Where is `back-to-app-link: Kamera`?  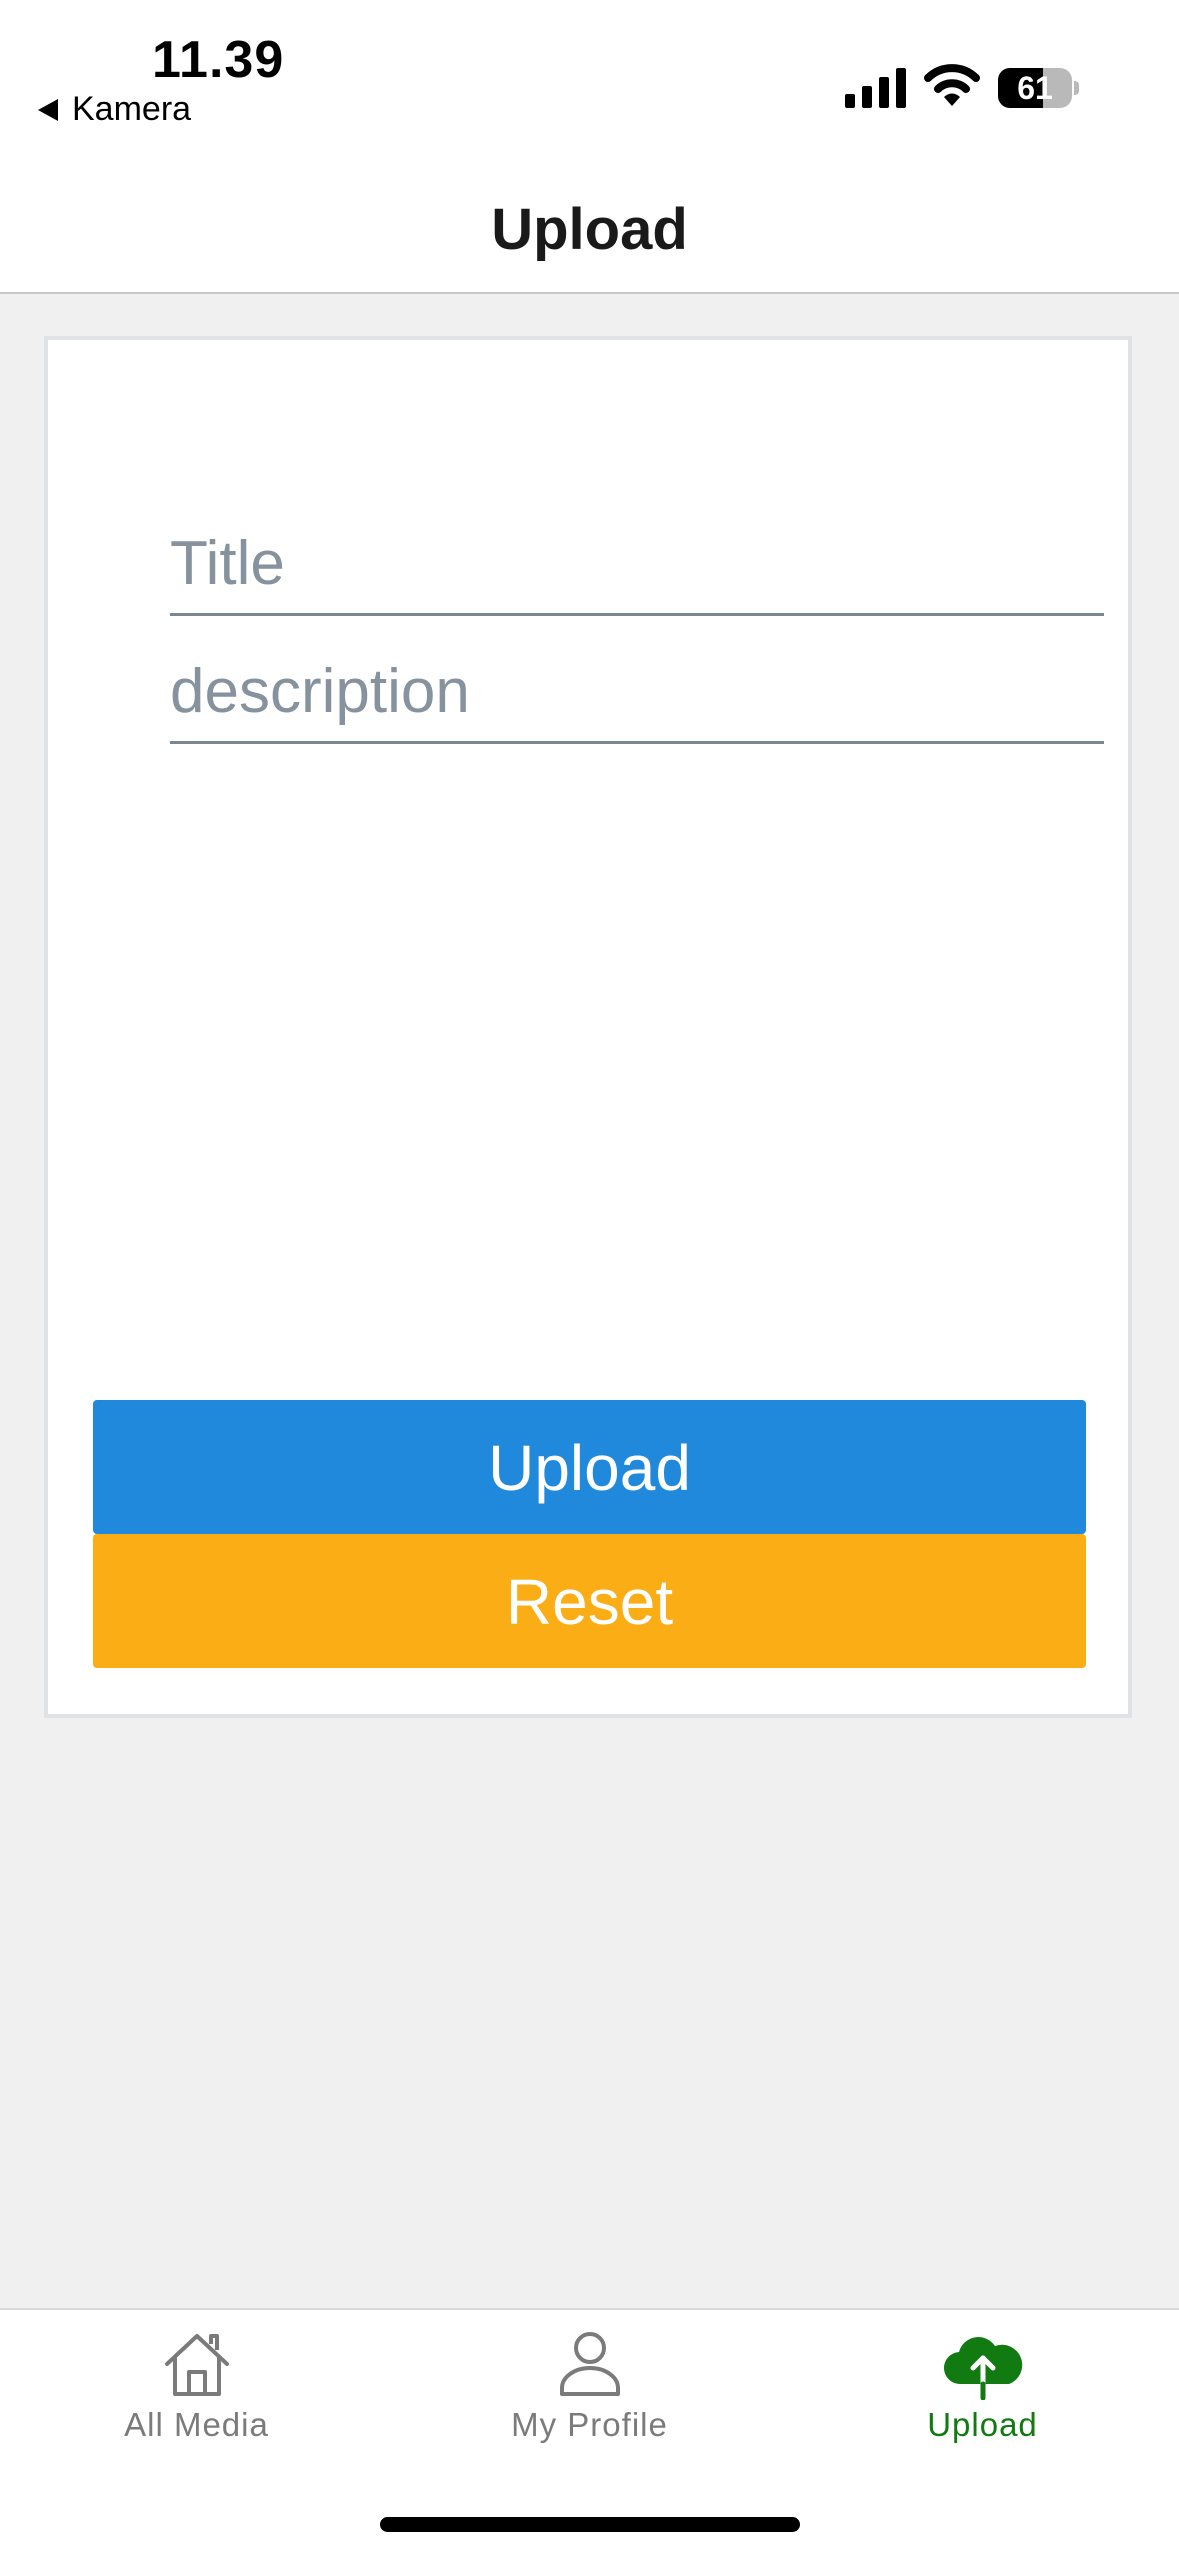 back-to-app-link: Kamera is located at coordinates (114, 109).